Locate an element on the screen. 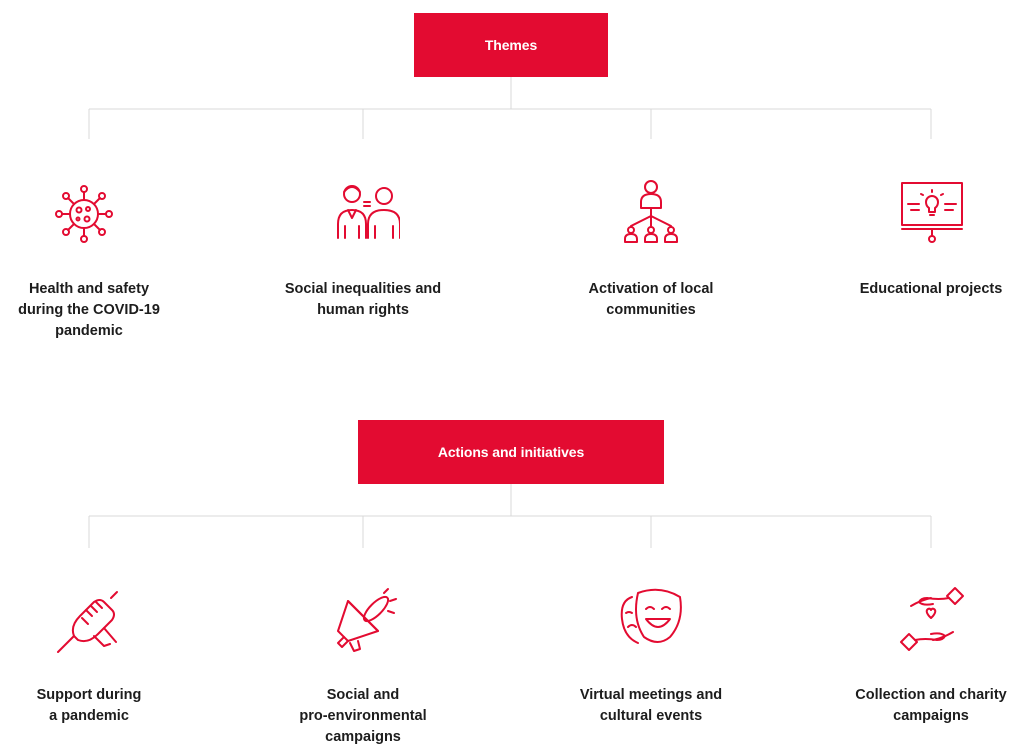 The height and width of the screenshot is (748, 1014). people-talking-icon is located at coordinates (367, 213).